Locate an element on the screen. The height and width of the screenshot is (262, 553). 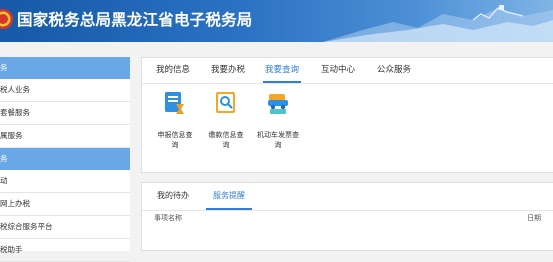
sidebar-item-online-tax: 网上办税 is located at coordinates (65, 204).